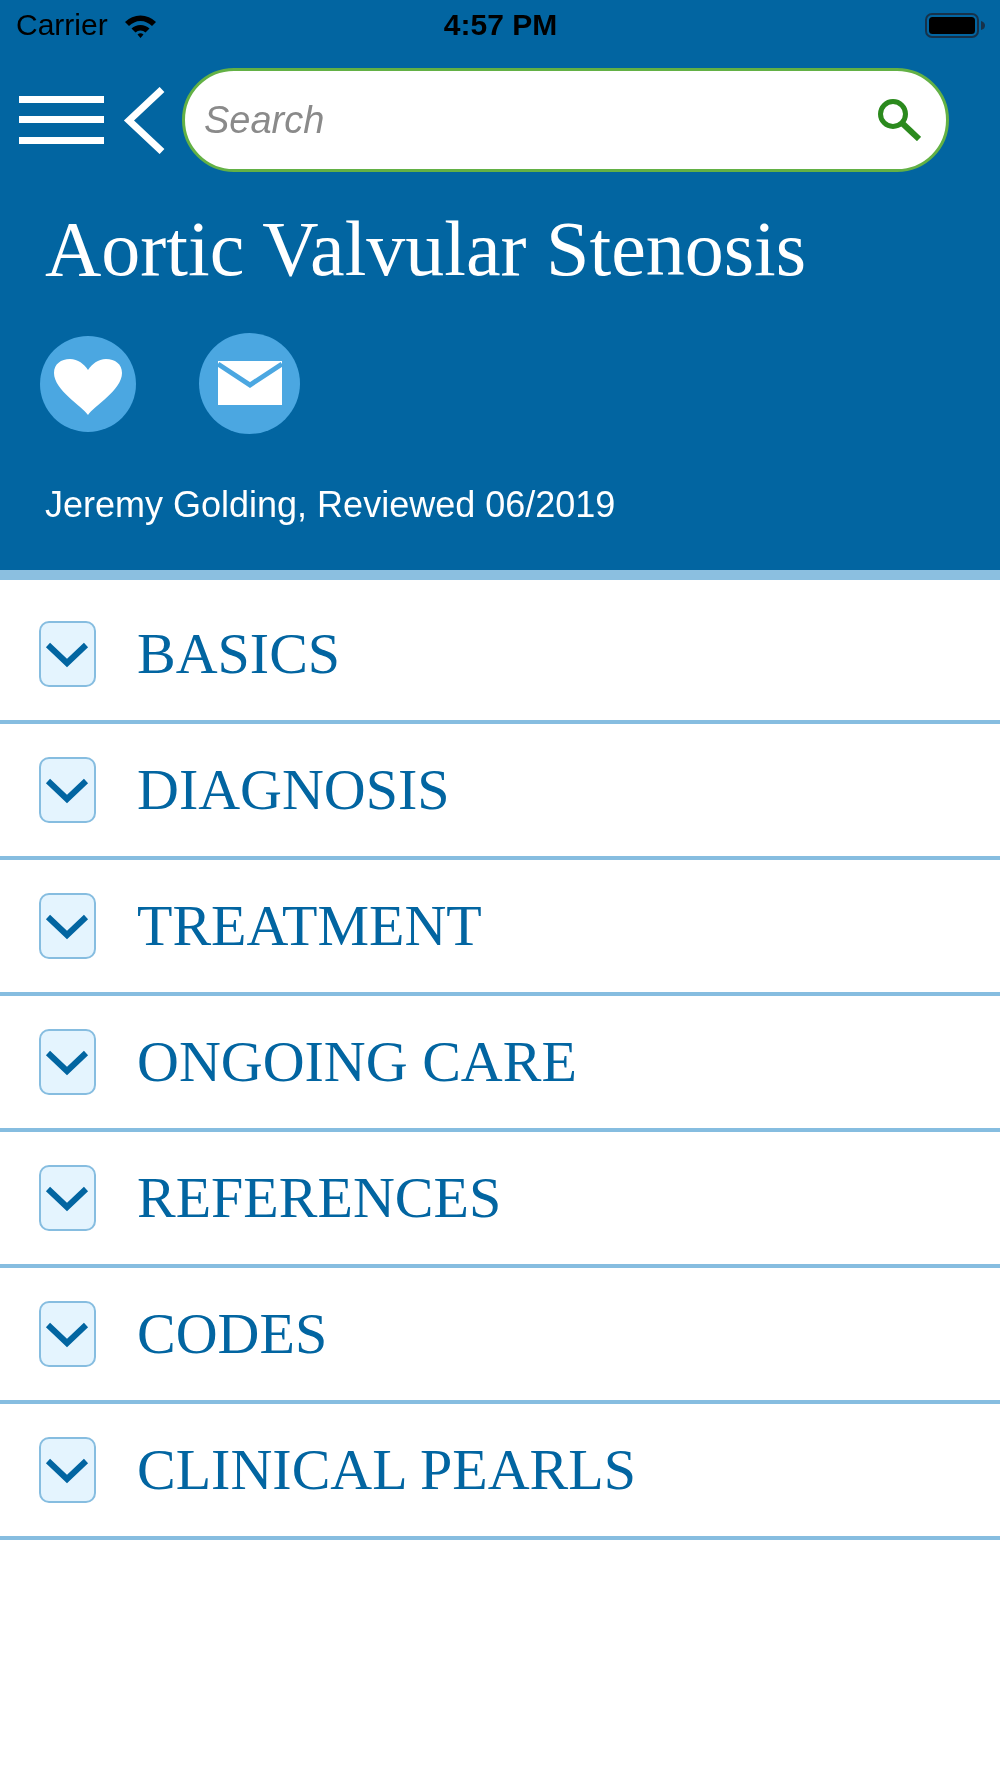  Describe the element at coordinates (249, 383) in the screenshot. I see `envelope-icon` at that location.